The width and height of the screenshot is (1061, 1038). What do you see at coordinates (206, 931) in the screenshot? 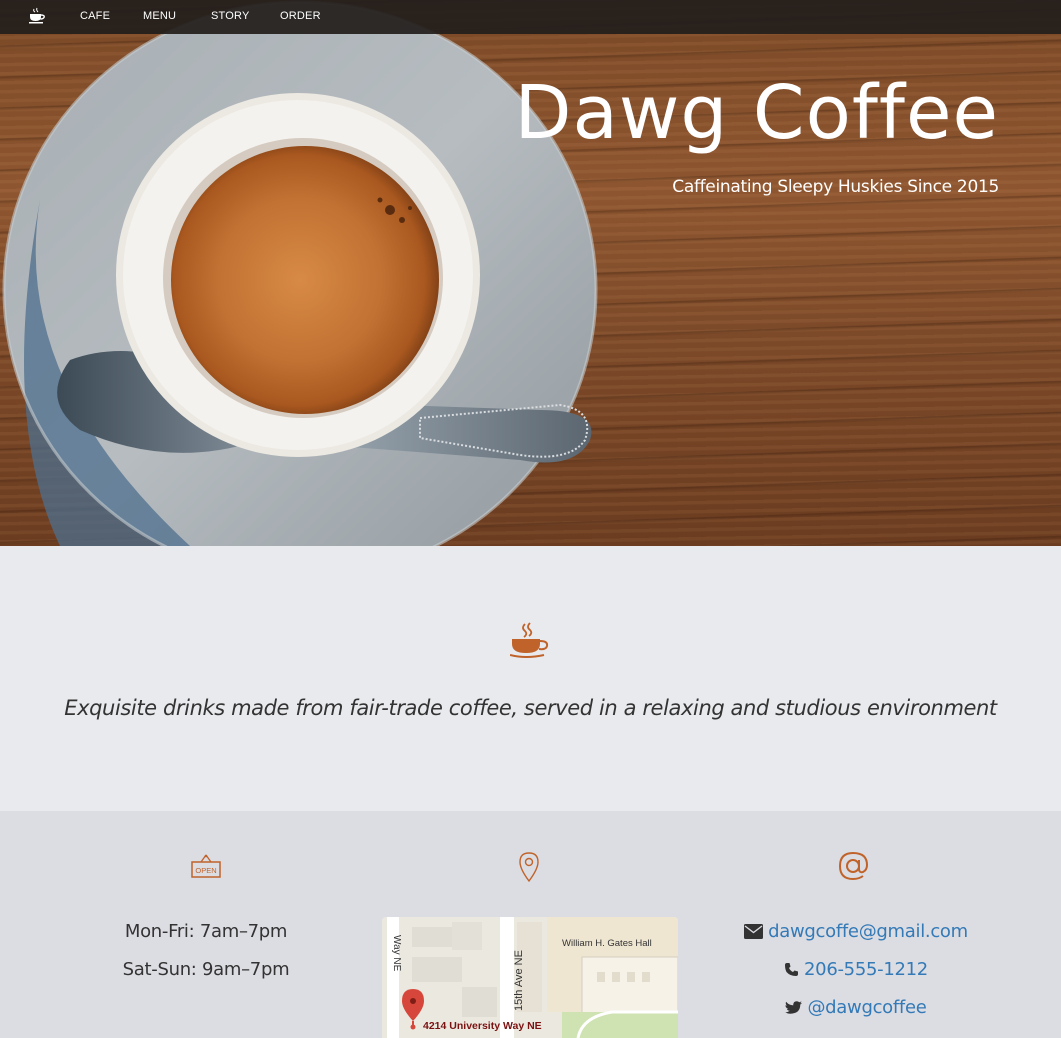
I see `hours-weekday: Mon-Fri: 7am–7pm` at bounding box center [206, 931].